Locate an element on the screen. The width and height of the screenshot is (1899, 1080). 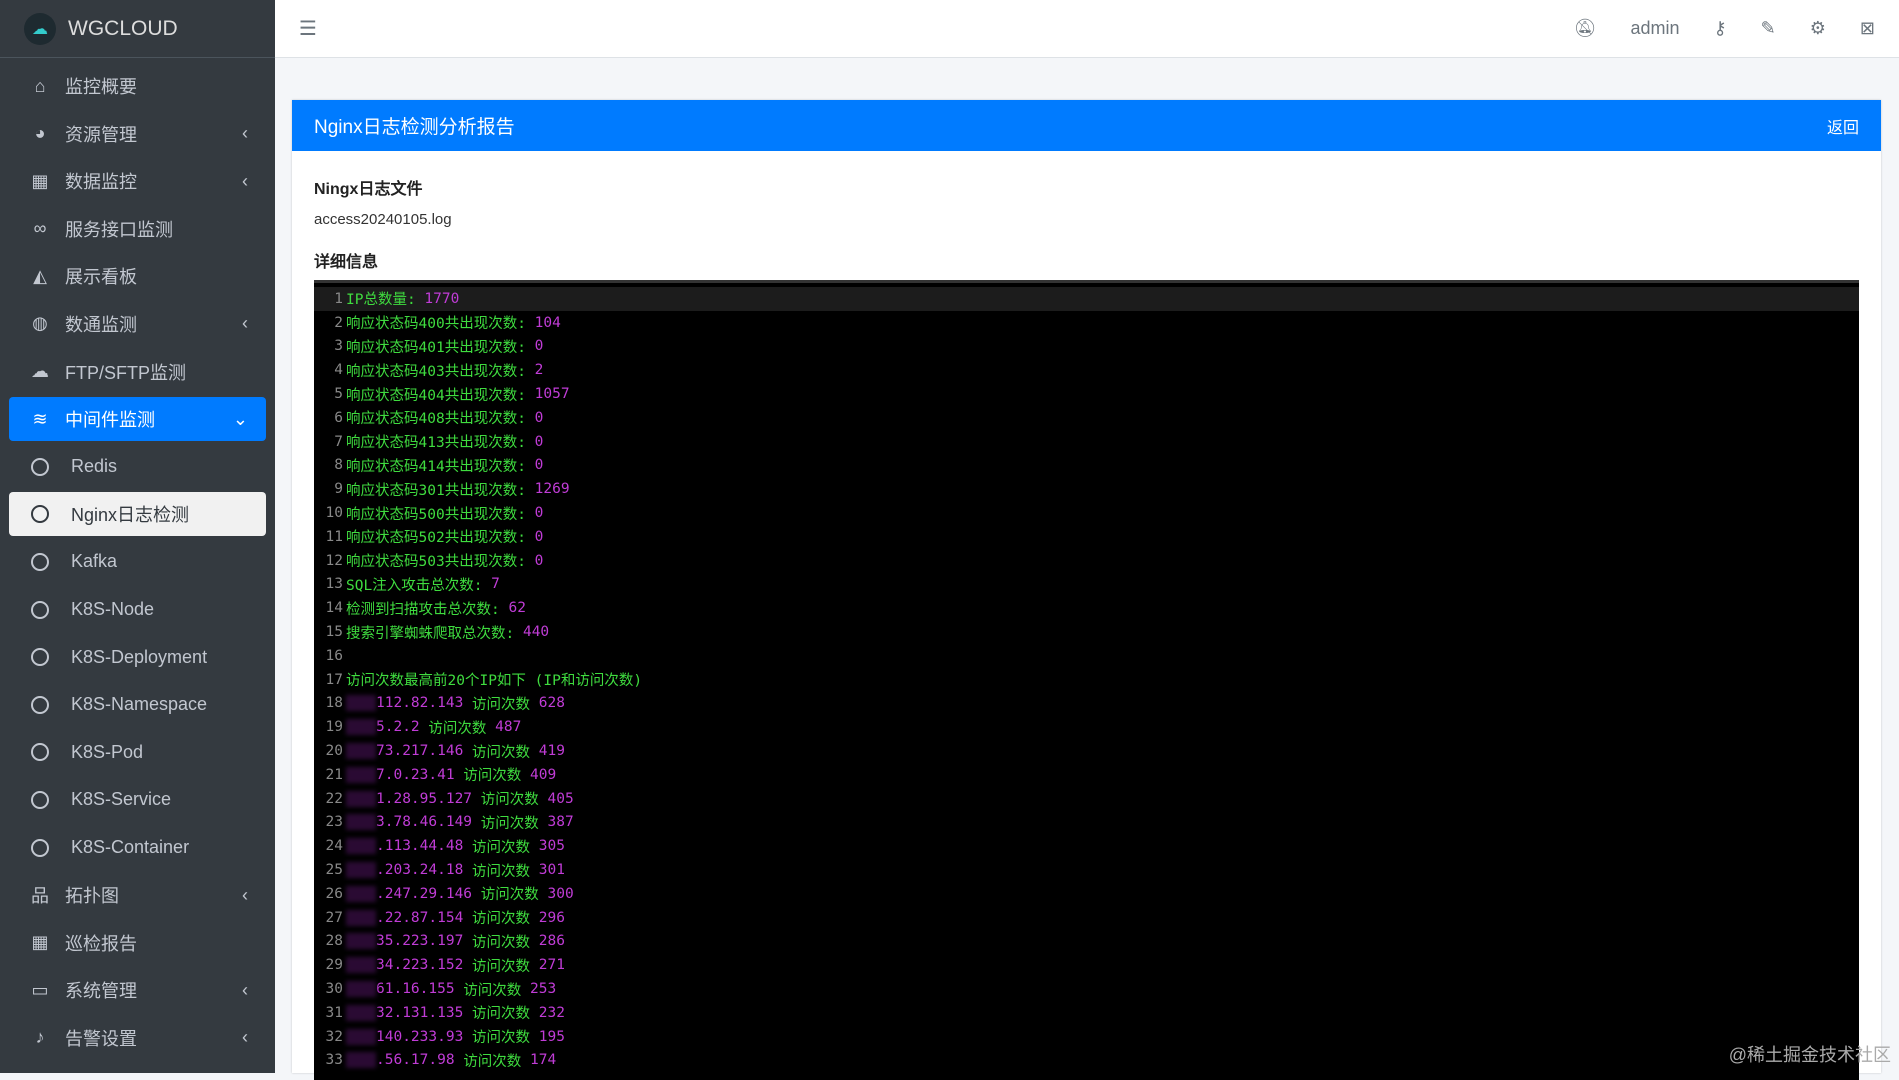
code-line: 15 搜索引擎蜘蛛爬取总次数: 440 is located at coordinates (1086, 632).